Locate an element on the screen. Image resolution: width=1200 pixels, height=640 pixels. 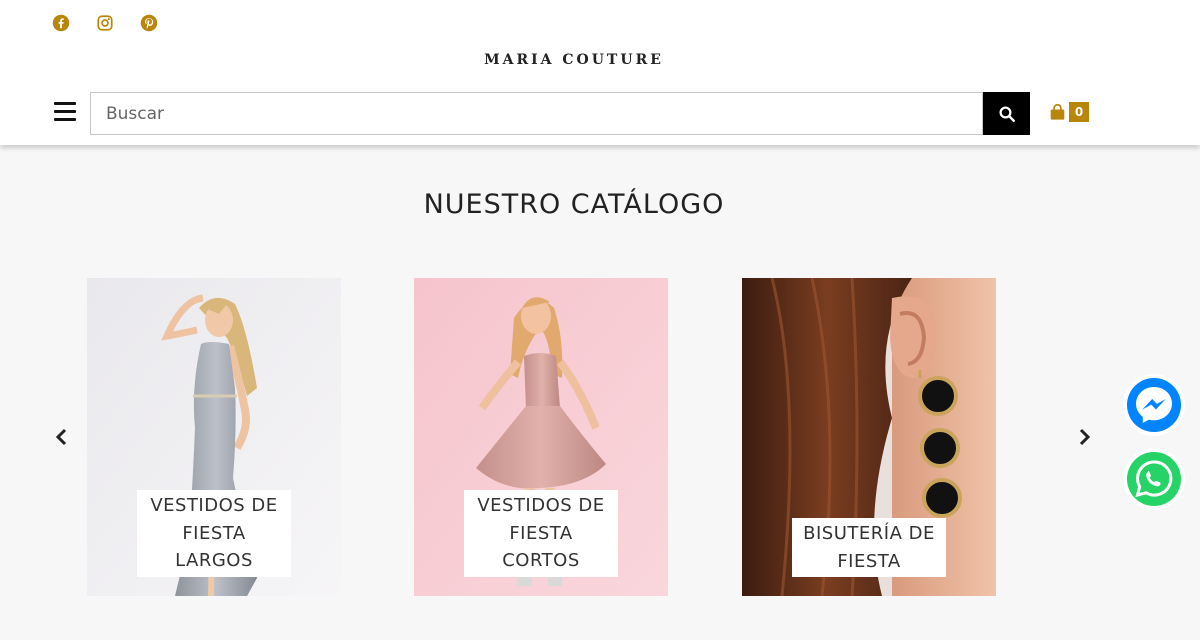
catalog-card-jewelry: BISUTERÍA DE FIESTA is located at coordinates (869, 437).